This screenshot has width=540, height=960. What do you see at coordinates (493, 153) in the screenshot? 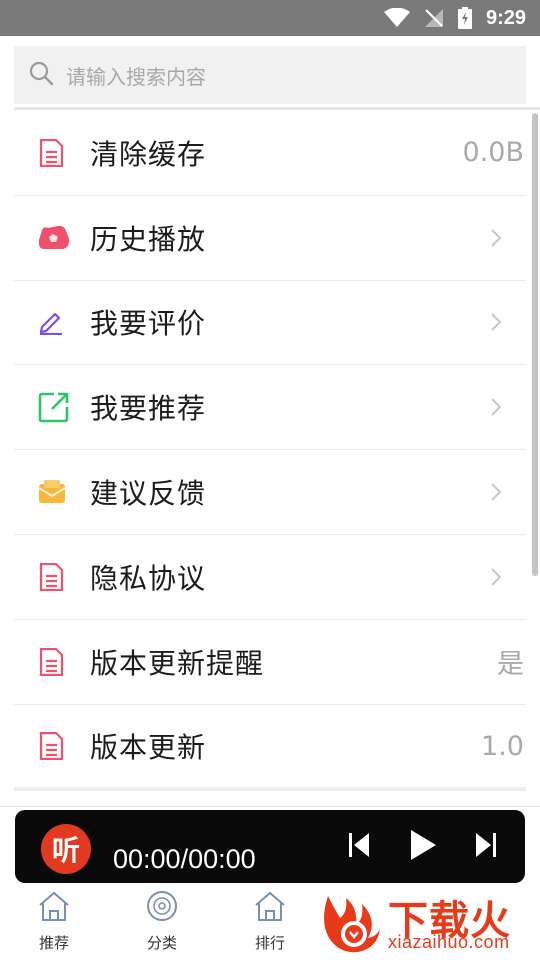
I see `cache-size-value: 0.0B` at bounding box center [493, 153].